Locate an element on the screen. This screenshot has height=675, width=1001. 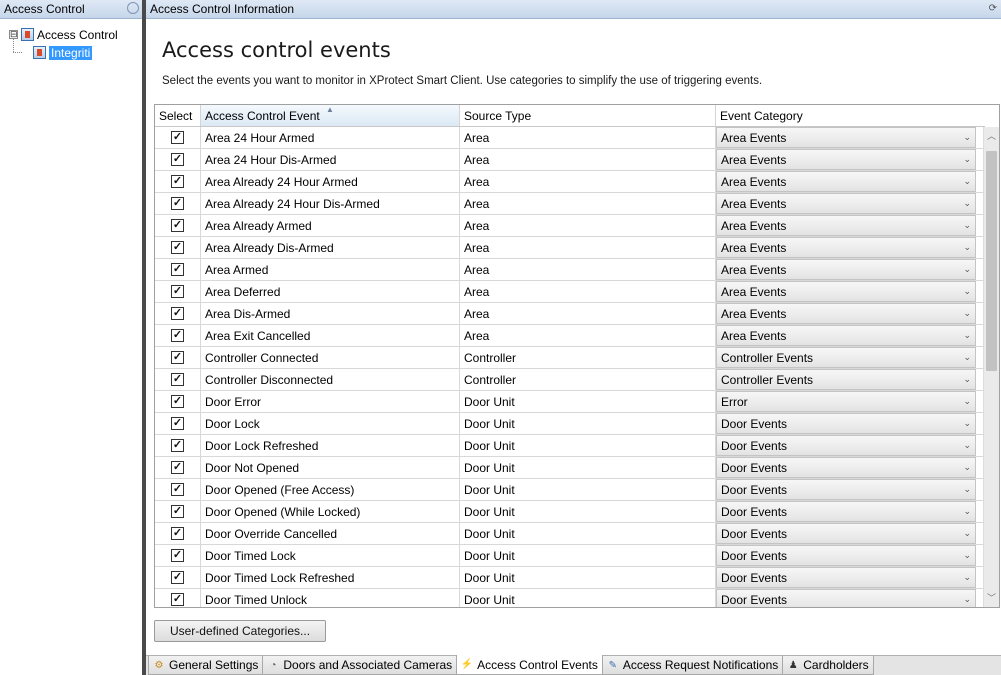
tab-cardholders: ♟ Cardholders is located at coordinates (828, 665).